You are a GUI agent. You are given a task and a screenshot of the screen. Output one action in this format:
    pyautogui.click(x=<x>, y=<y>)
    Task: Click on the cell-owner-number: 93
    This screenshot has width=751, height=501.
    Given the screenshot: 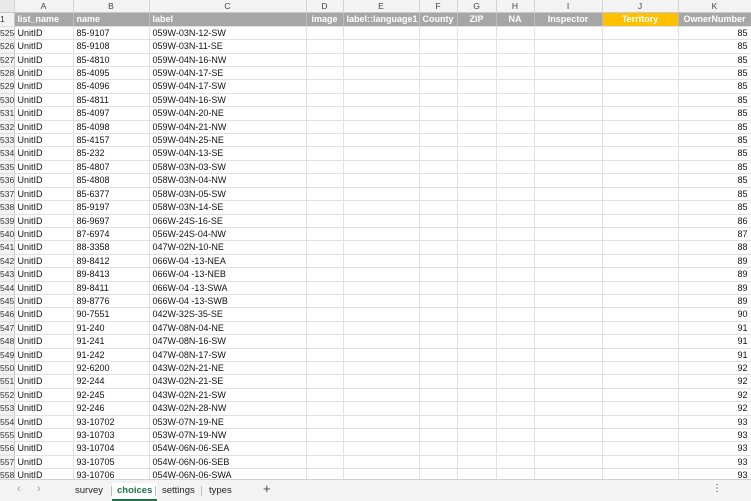 What is the action you would take?
    pyautogui.click(x=714, y=448)
    